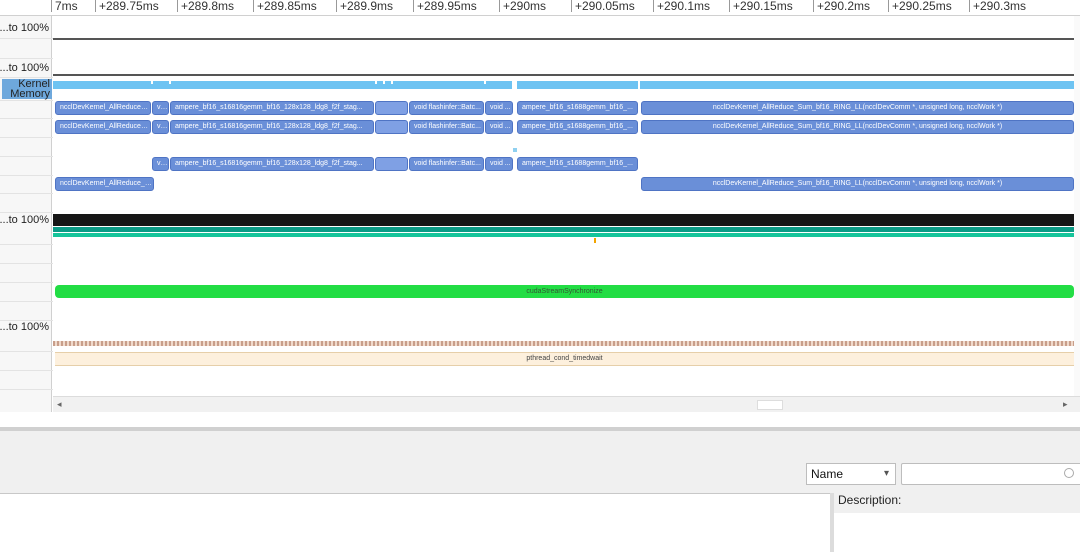 The height and width of the screenshot is (552, 1080). Describe the element at coordinates (564, 359) in the screenshot. I see `pthread-wait-event: pthread_cond_timedwait` at that location.